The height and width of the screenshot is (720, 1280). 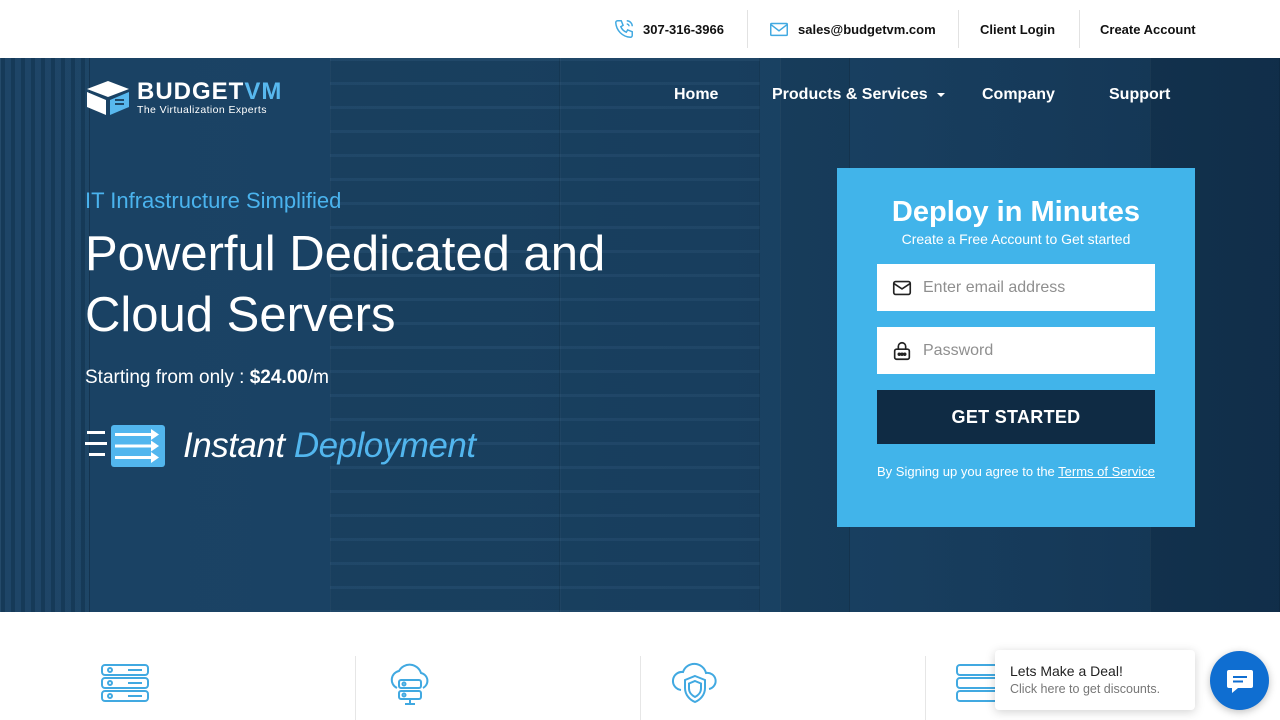 What do you see at coordinates (345, 254) in the screenshot?
I see `headline-line: Powerful Dedicated and` at bounding box center [345, 254].